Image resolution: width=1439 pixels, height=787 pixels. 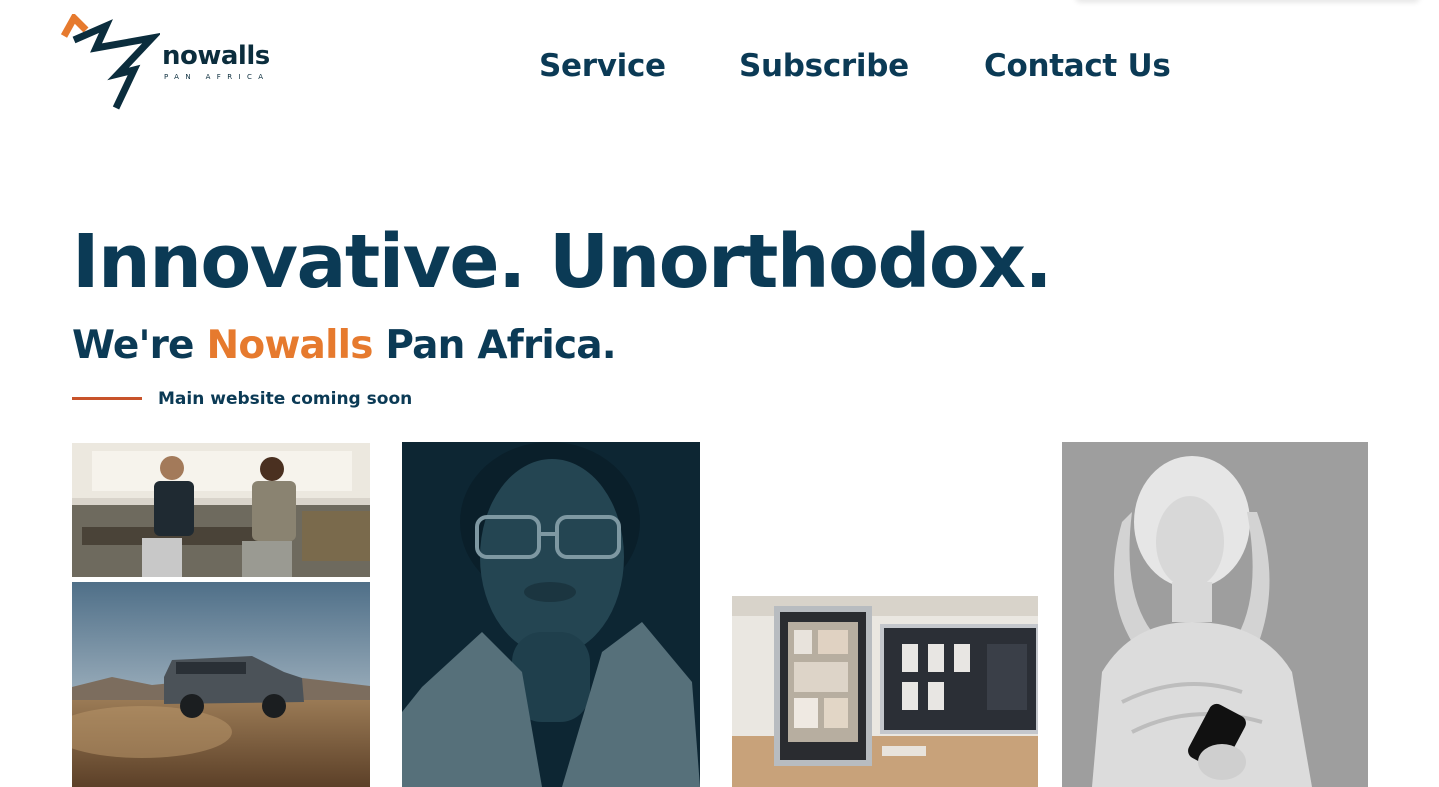 I want to click on site-logo: nowalls PAN AFRICA, so click(x=170, y=64).